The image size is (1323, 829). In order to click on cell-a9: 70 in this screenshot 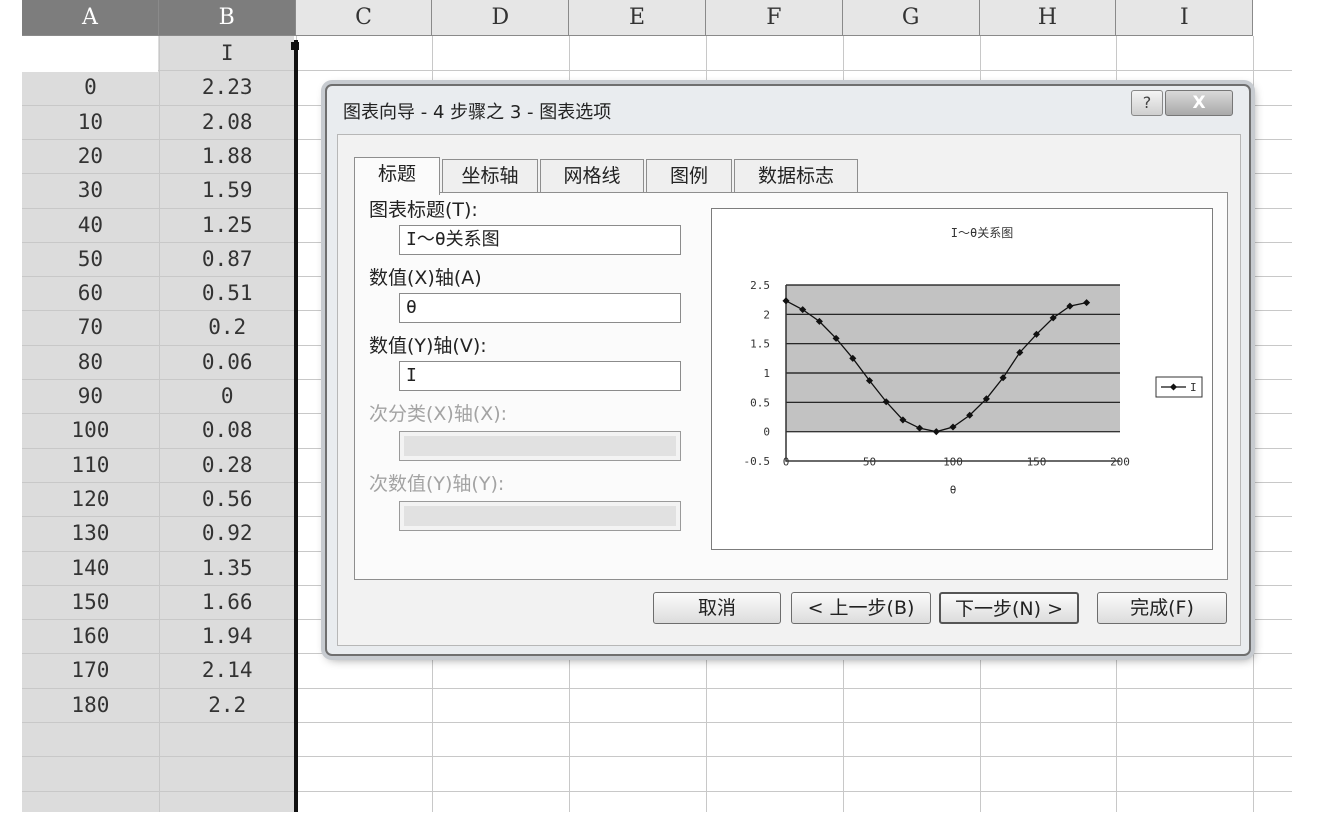, I will do `click(90, 327)`.